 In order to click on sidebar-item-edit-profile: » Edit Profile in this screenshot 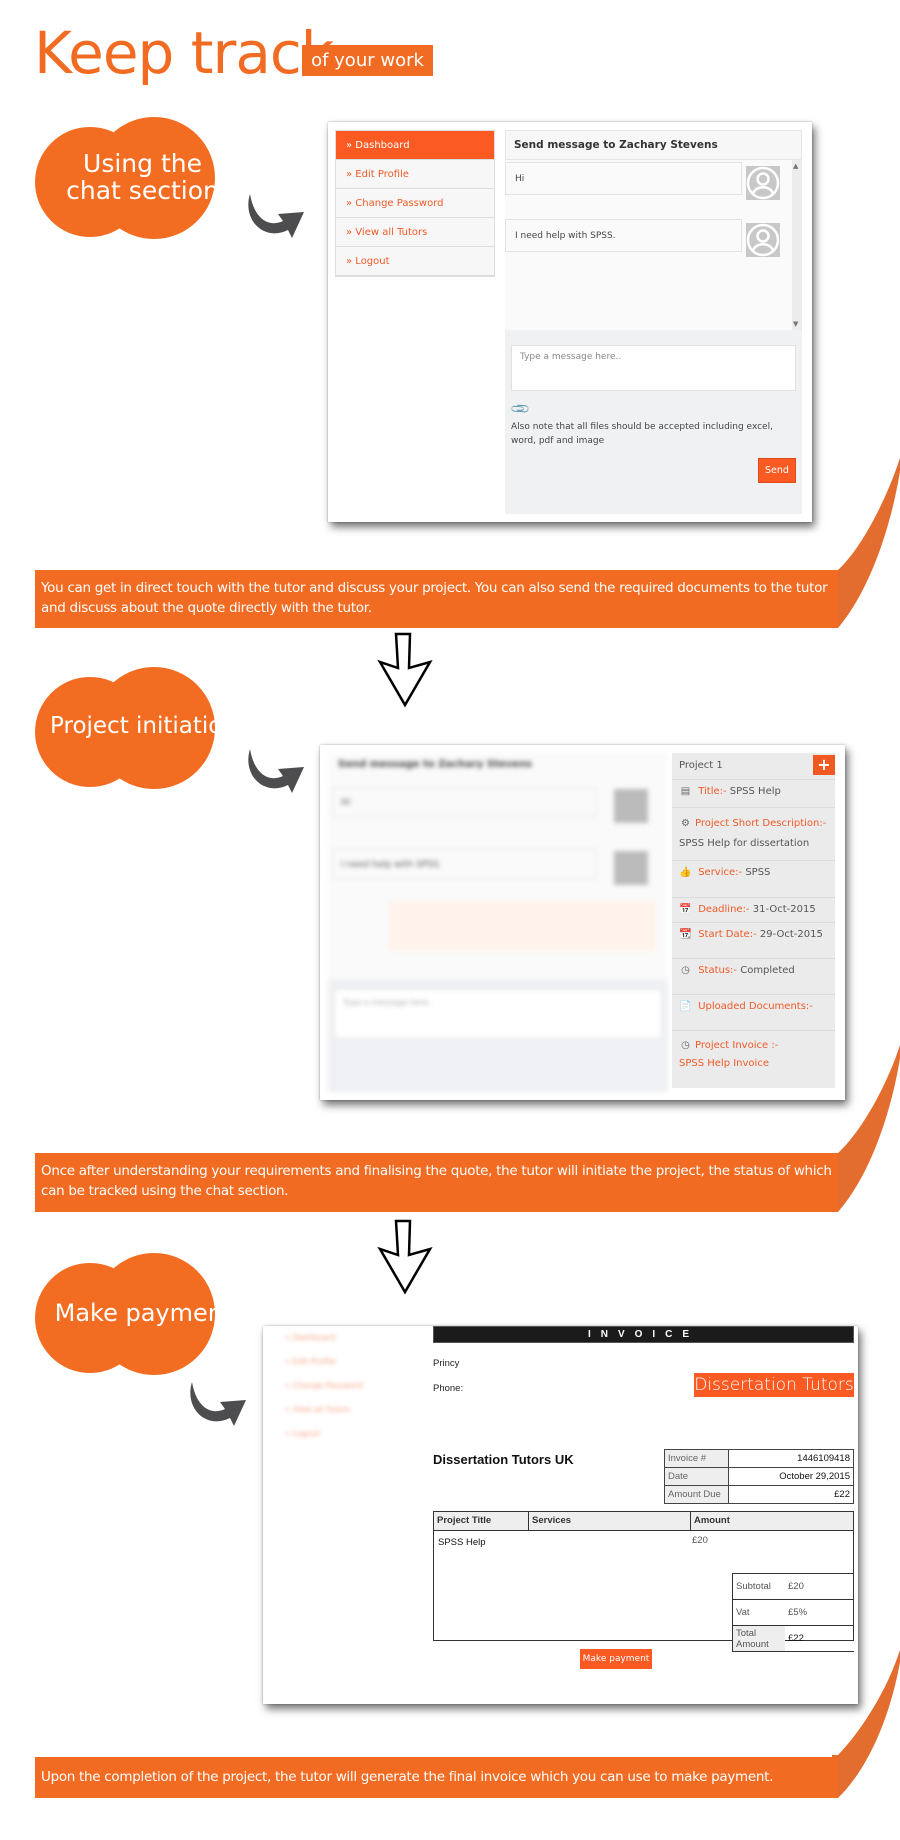, I will do `click(415, 174)`.